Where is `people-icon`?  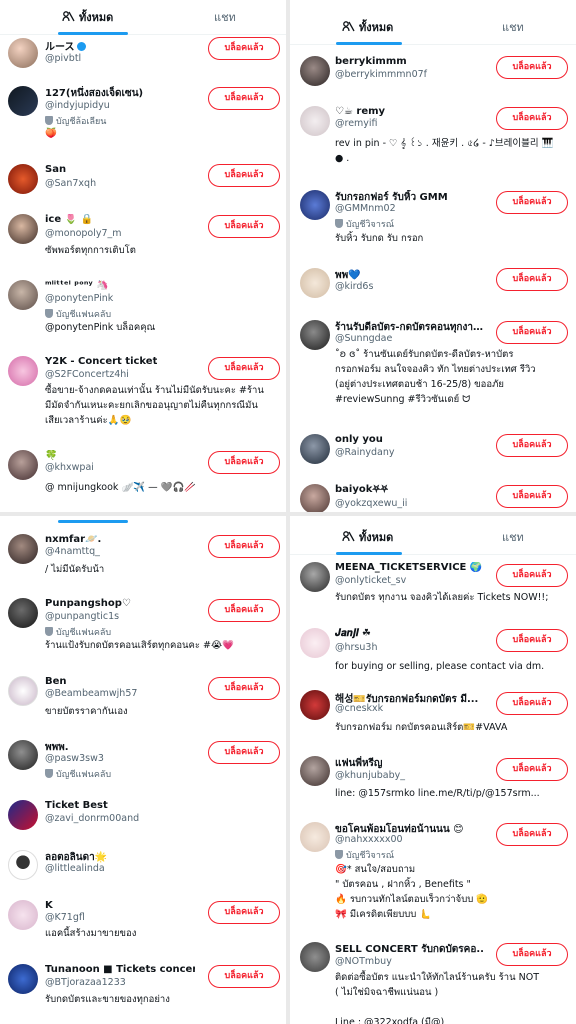 people-icon is located at coordinates (68, 16).